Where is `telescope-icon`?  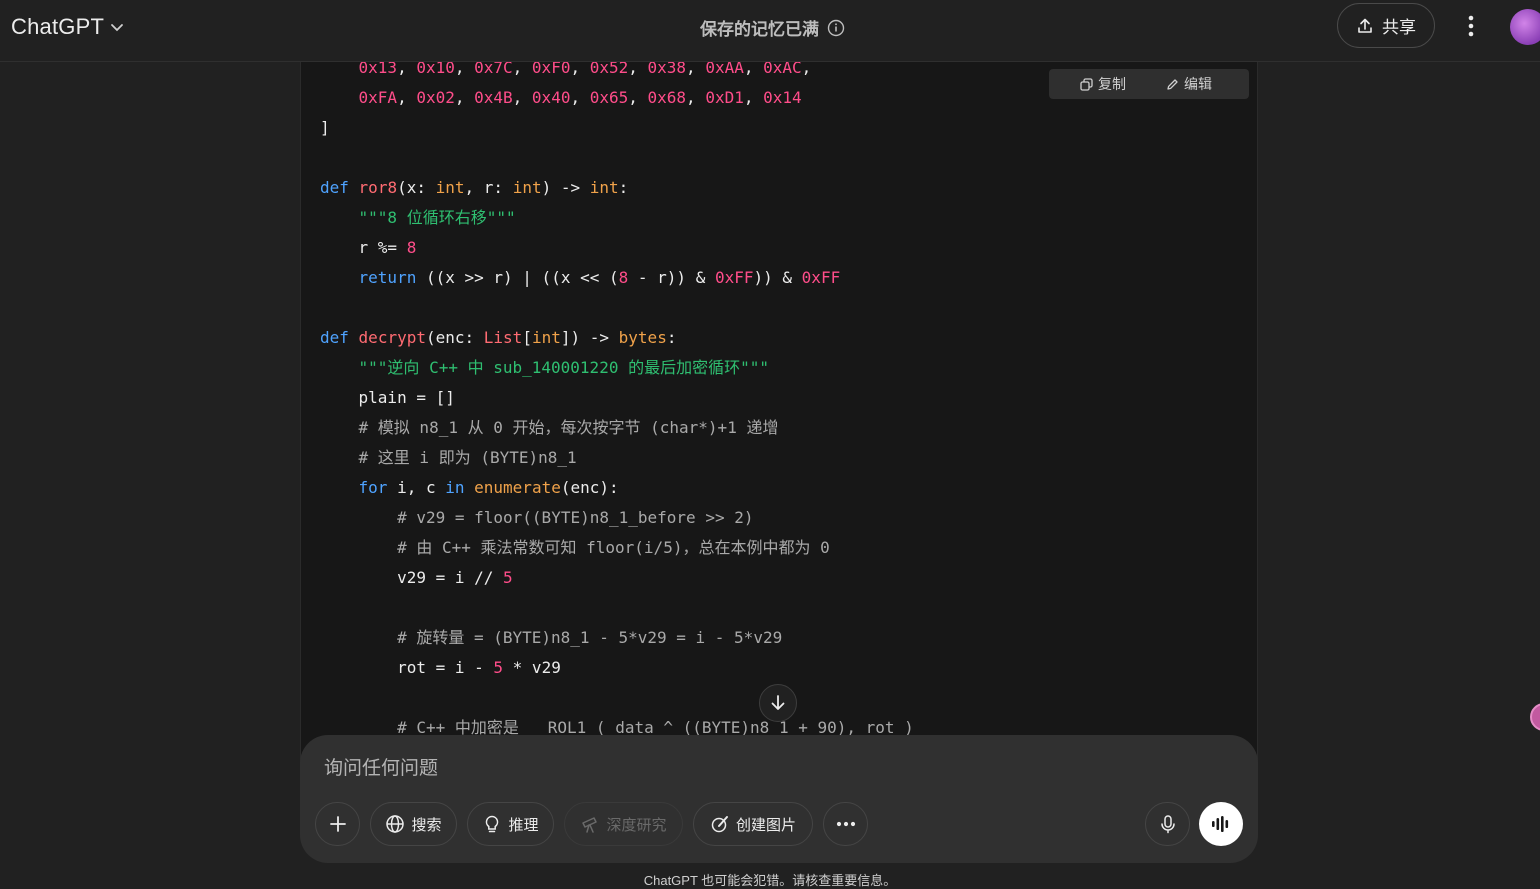 telescope-icon is located at coordinates (590, 825).